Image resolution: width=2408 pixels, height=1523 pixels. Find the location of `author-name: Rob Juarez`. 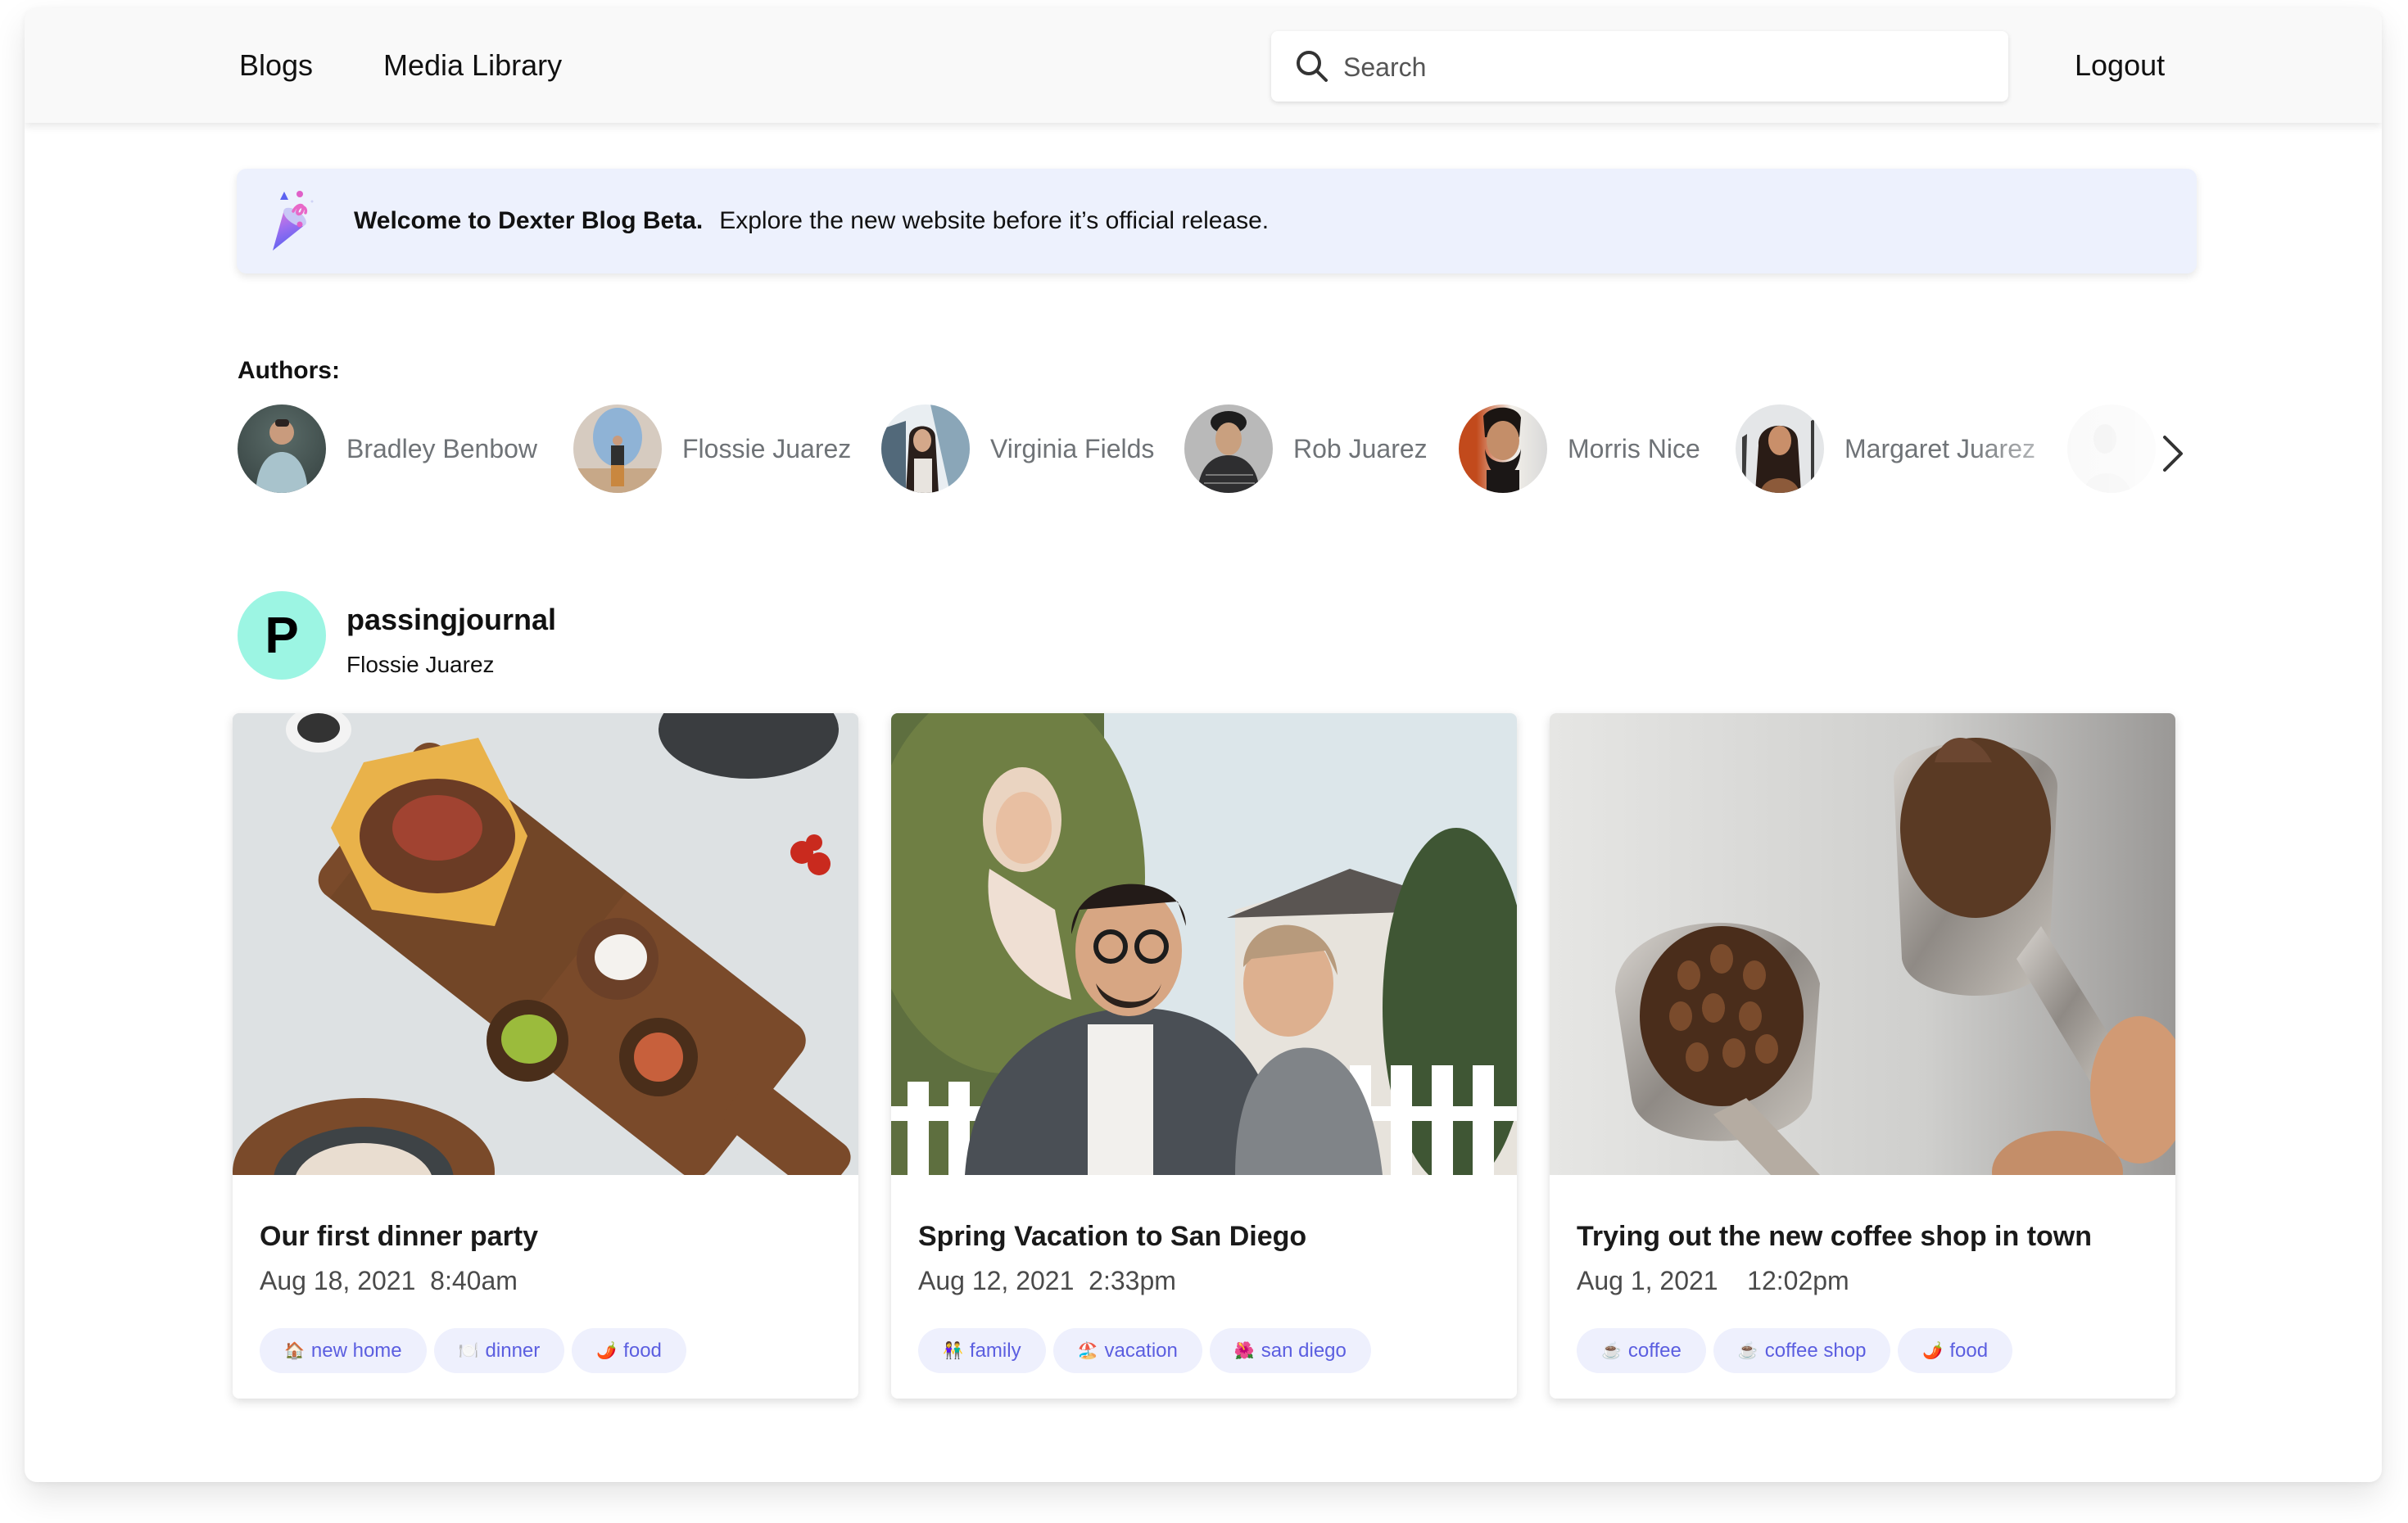

author-name: Rob Juarez is located at coordinates (1360, 448).